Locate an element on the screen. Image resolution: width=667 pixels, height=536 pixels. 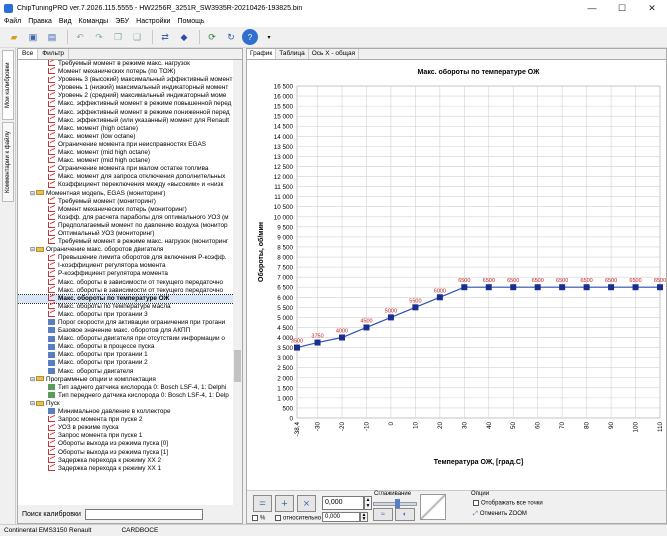
paste-icon: ❏ is located at coordinates (137, 37).